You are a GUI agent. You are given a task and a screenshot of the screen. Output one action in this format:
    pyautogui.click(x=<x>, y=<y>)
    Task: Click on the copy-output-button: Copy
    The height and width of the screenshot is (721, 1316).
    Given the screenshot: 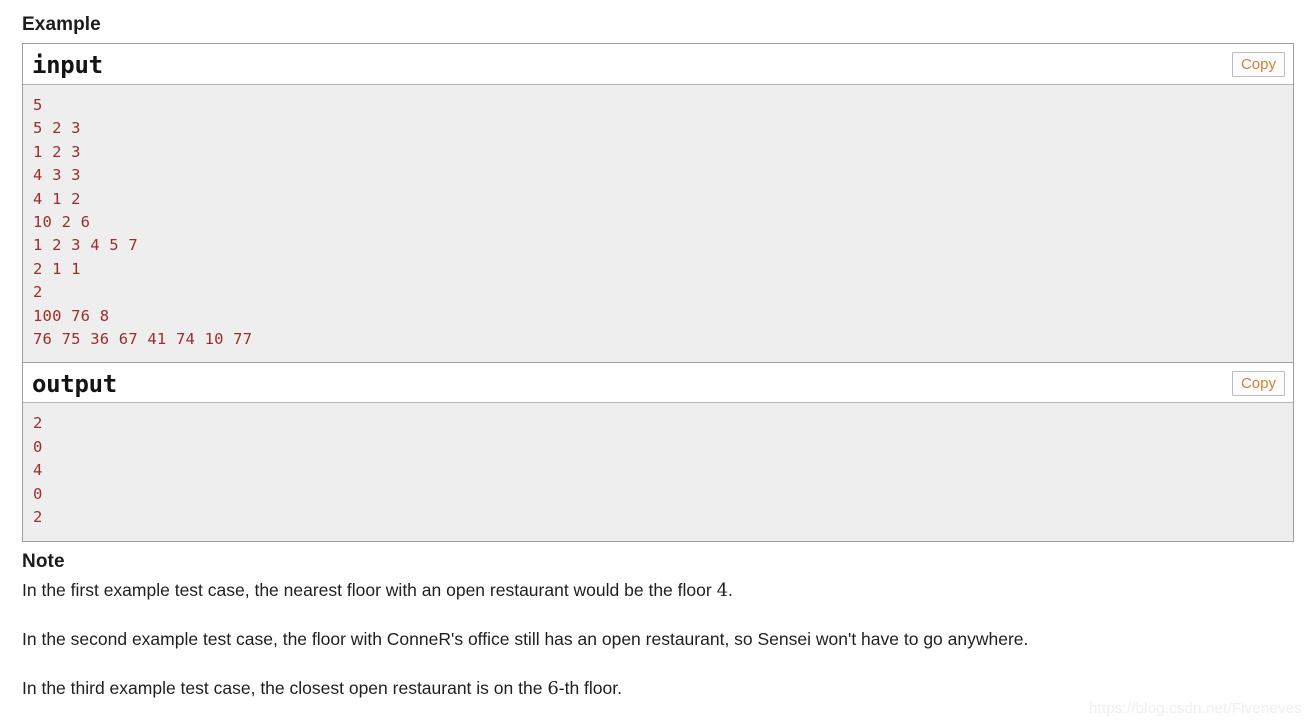 What is the action you would take?
    pyautogui.click(x=1258, y=384)
    